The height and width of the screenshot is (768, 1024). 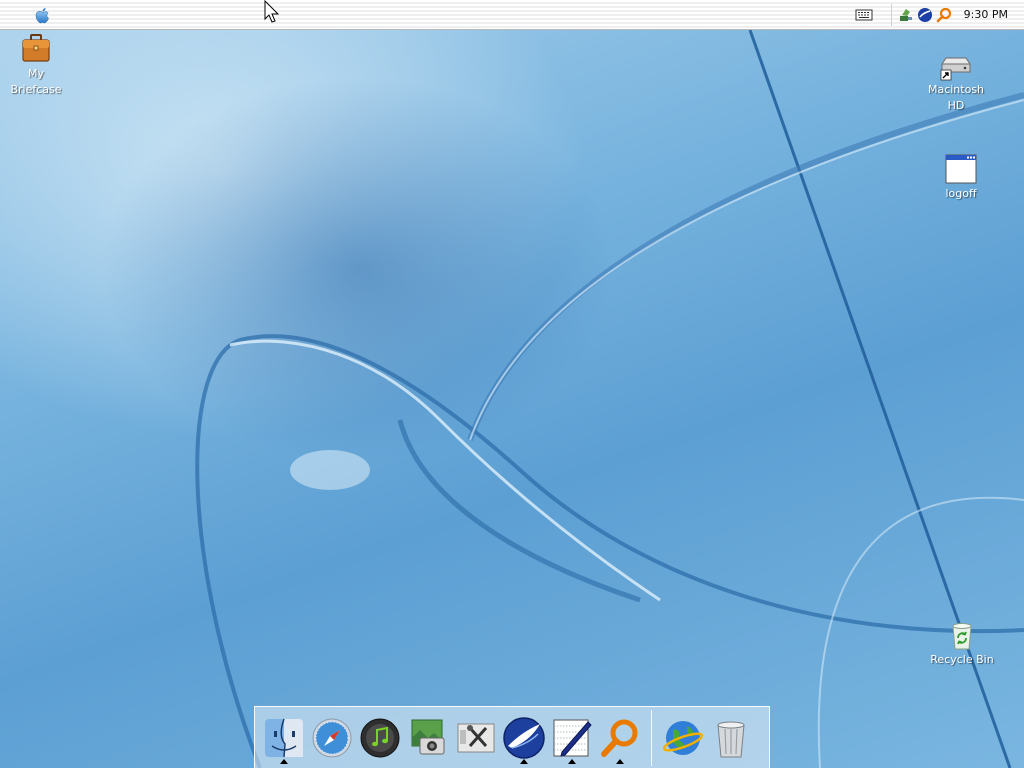 What do you see at coordinates (961, 193) in the screenshot?
I see `desktop-icon-label: logoff` at bounding box center [961, 193].